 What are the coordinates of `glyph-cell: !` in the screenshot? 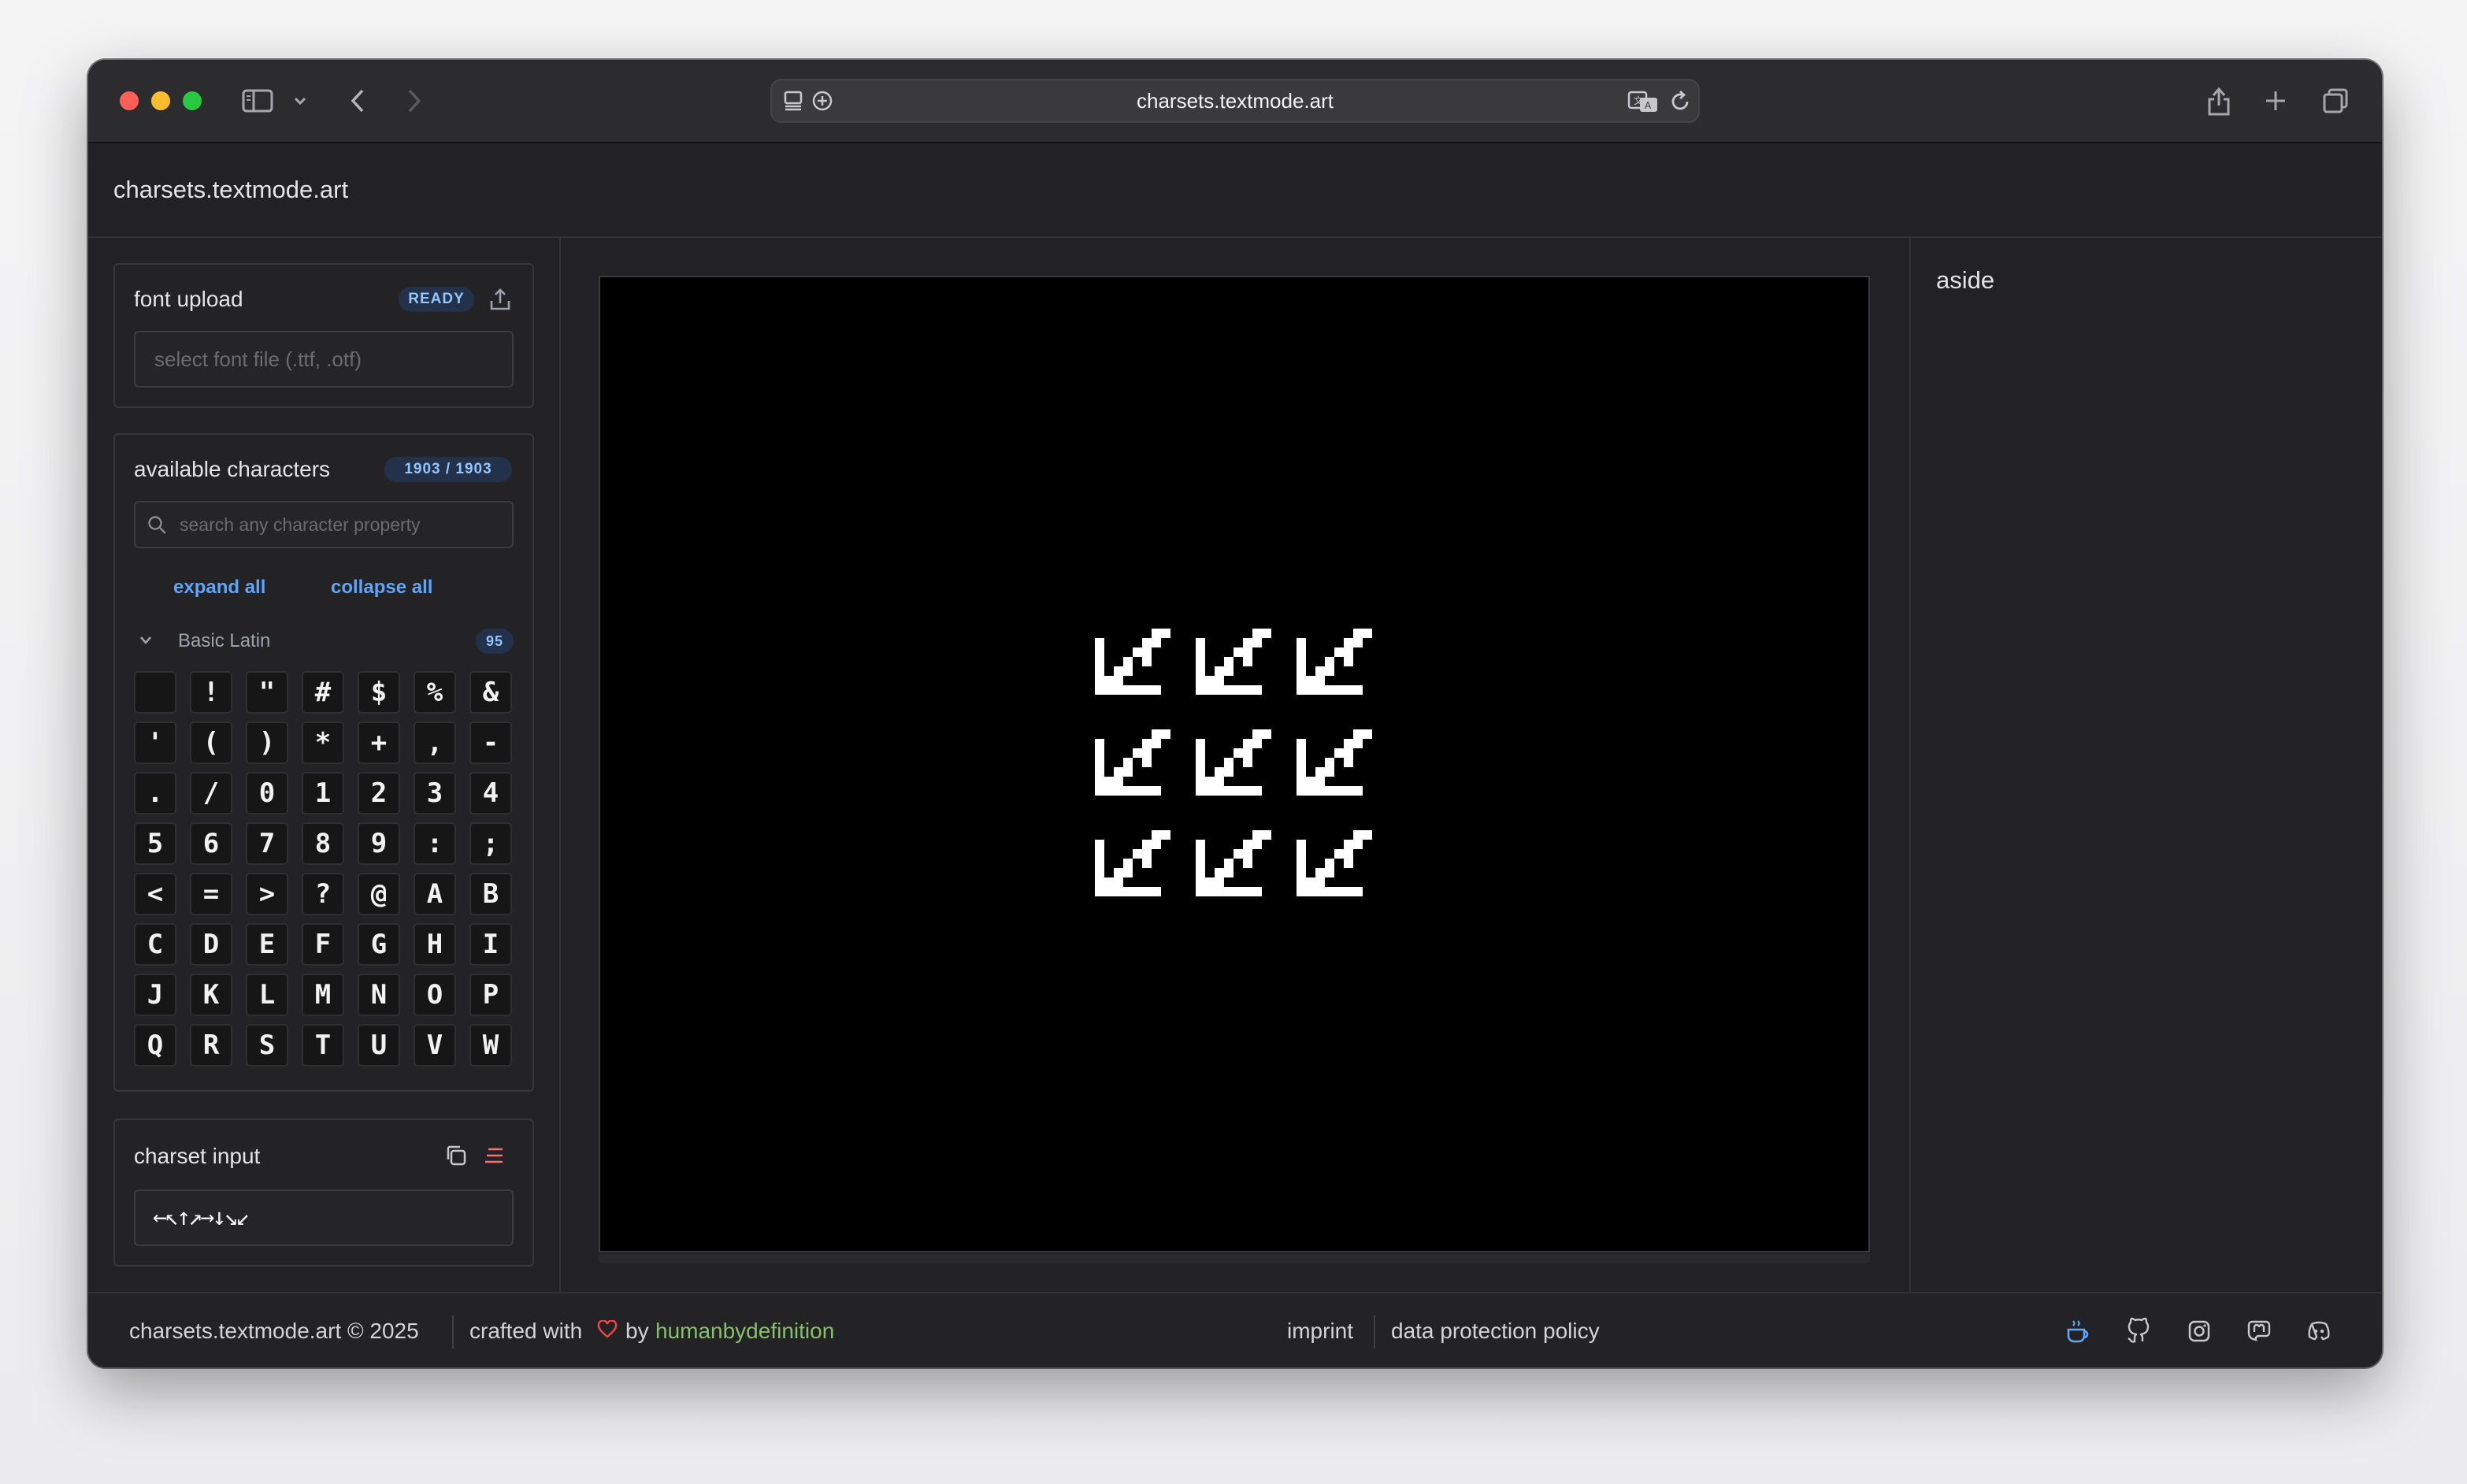 It's located at (211, 693).